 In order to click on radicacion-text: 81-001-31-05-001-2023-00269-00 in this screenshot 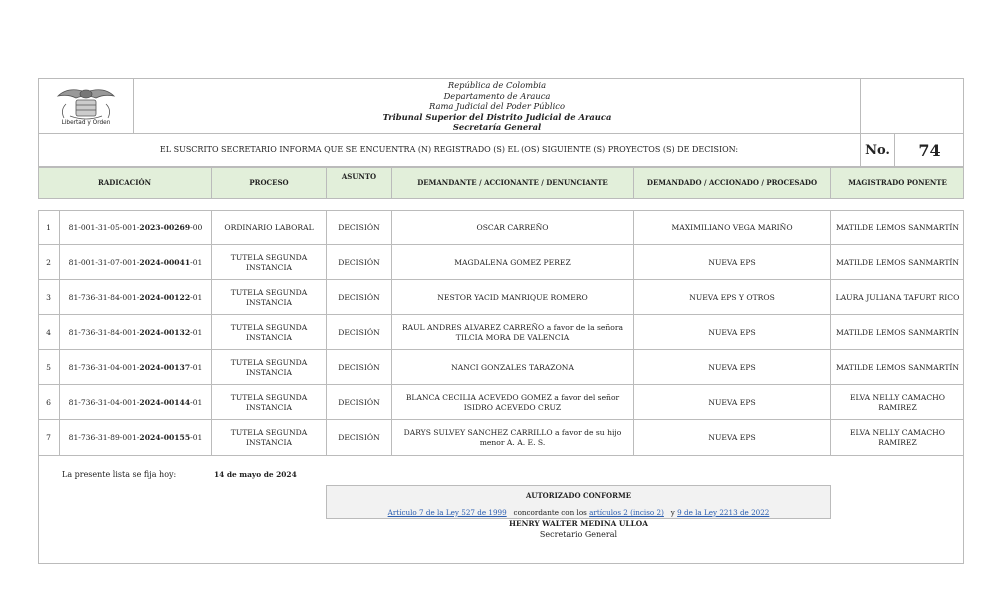, I will do `click(136, 228)`.